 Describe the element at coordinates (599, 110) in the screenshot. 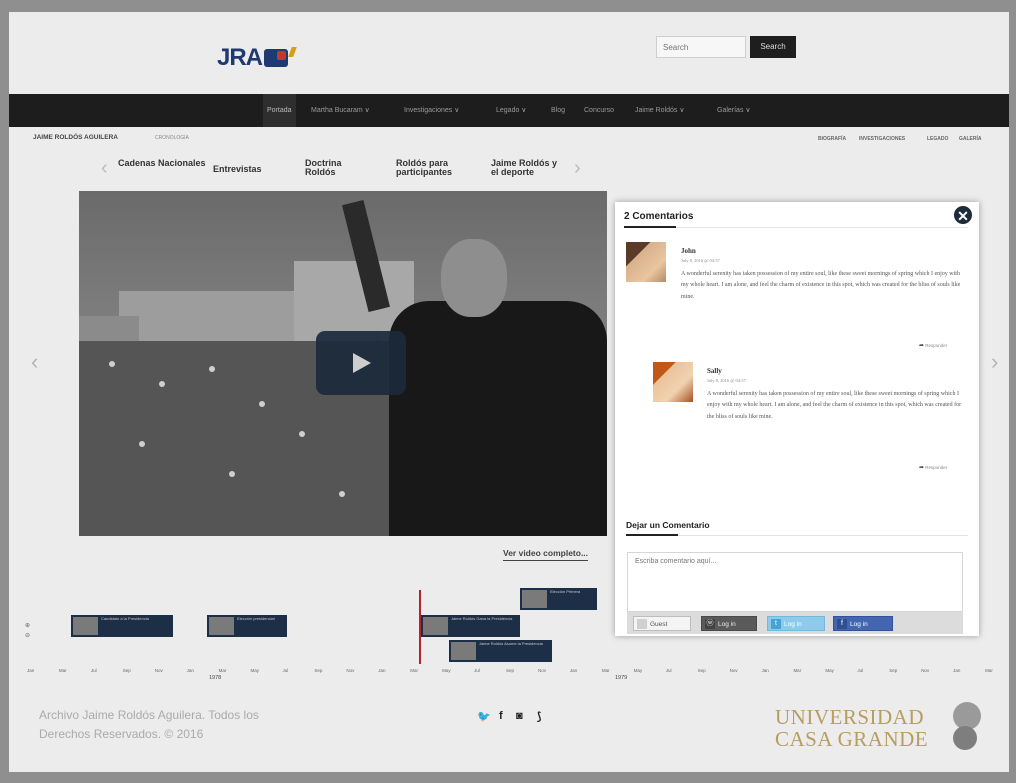

I see `nav-item-concurso: Concurso` at that location.